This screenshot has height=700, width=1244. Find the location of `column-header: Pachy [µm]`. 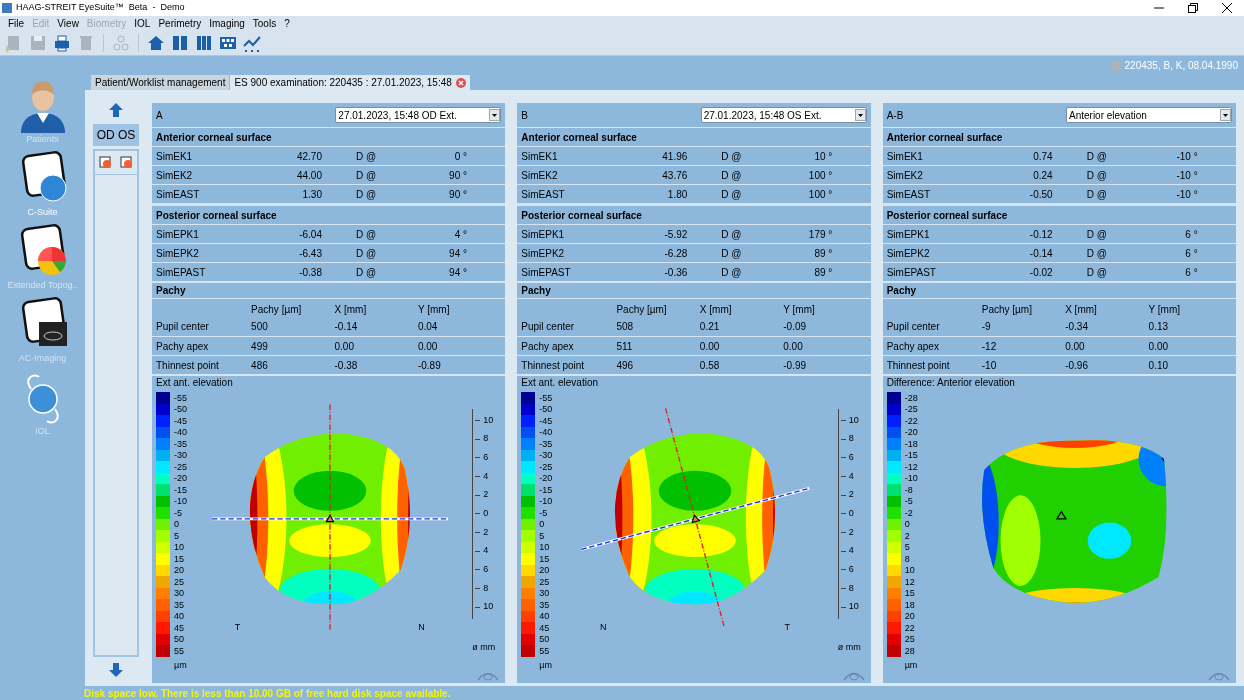

column-header: Pachy [µm] is located at coordinates (277, 309).